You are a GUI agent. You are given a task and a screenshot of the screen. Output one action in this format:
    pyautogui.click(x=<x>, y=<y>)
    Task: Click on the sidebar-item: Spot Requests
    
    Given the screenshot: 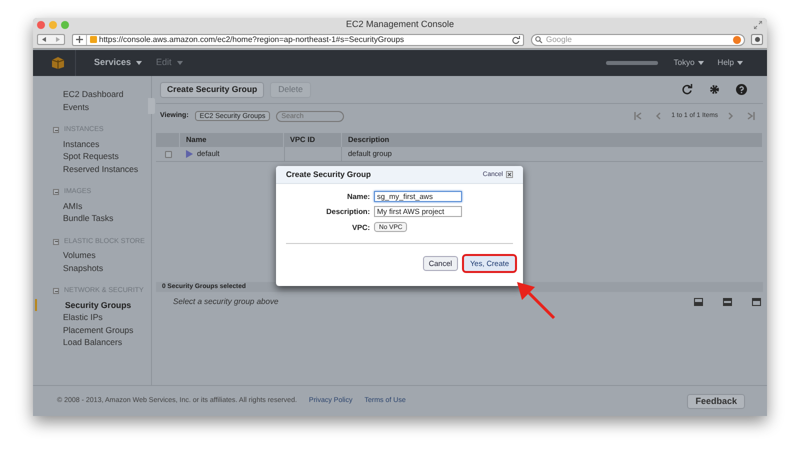 What is the action you would take?
    pyautogui.click(x=92, y=156)
    